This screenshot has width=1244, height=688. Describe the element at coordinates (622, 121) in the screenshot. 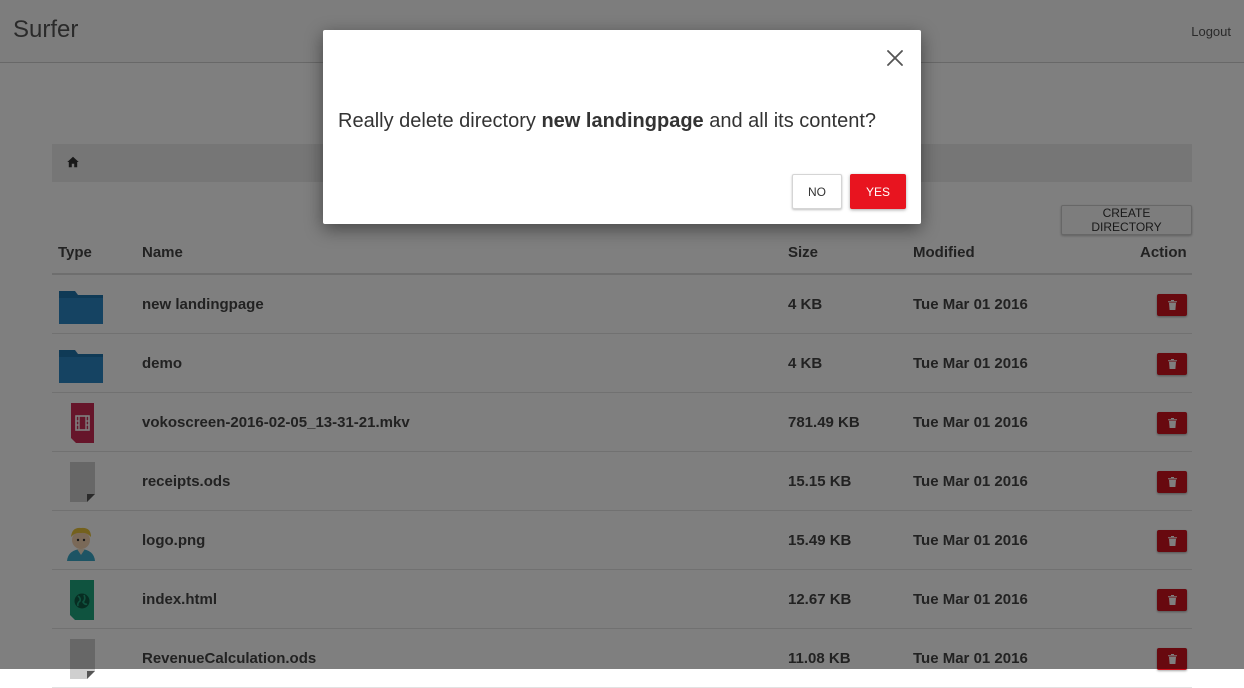

I see `dialog-directory-name: new landingpage` at that location.